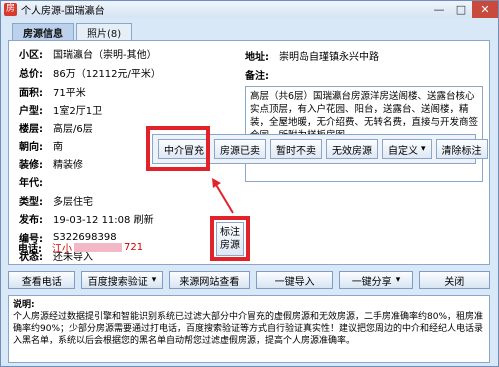  I want to click on community-label: 小区:, so click(31, 55).